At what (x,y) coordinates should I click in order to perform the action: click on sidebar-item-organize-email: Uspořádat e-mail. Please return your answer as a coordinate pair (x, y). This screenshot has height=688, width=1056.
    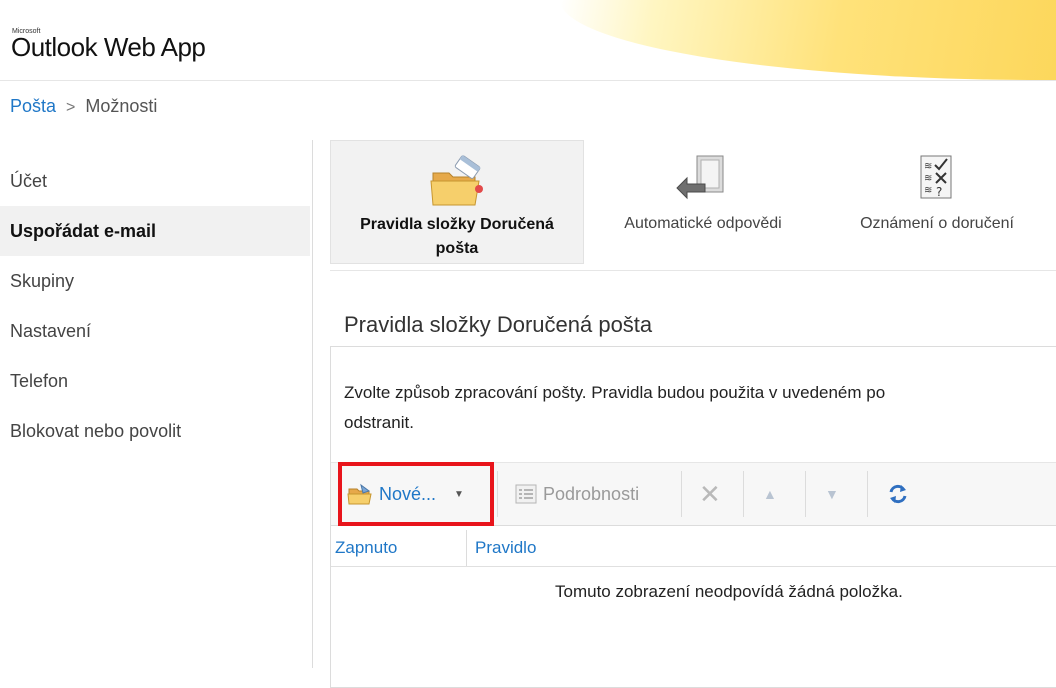
    Looking at the image, I should click on (155, 231).